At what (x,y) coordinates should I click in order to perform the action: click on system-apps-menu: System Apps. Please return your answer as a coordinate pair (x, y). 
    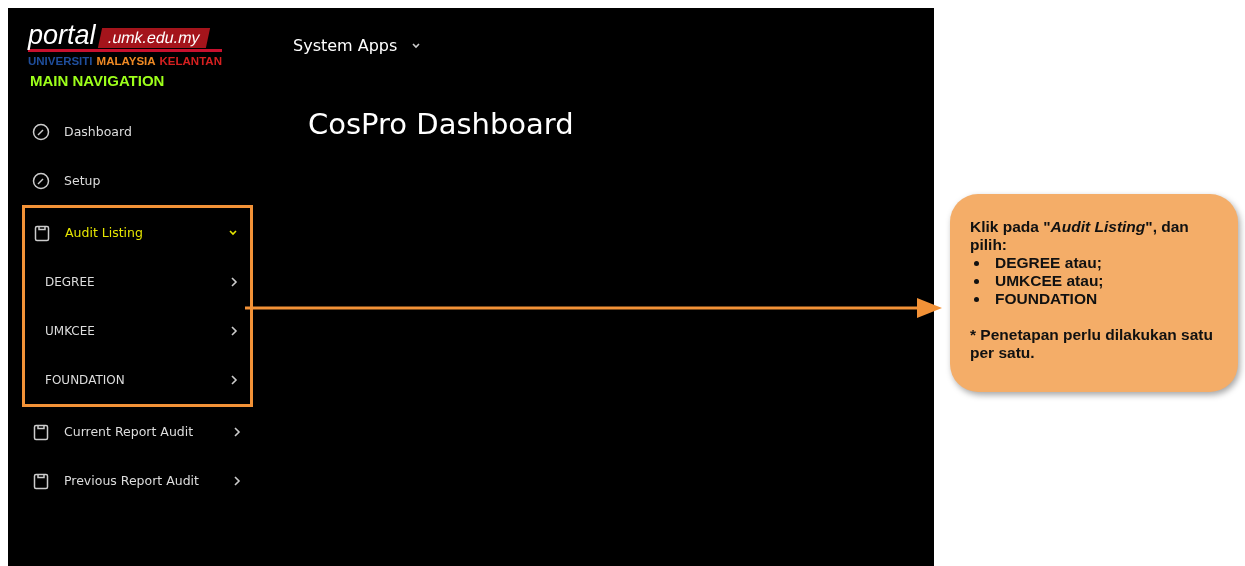
    Looking at the image, I should click on (357, 45).